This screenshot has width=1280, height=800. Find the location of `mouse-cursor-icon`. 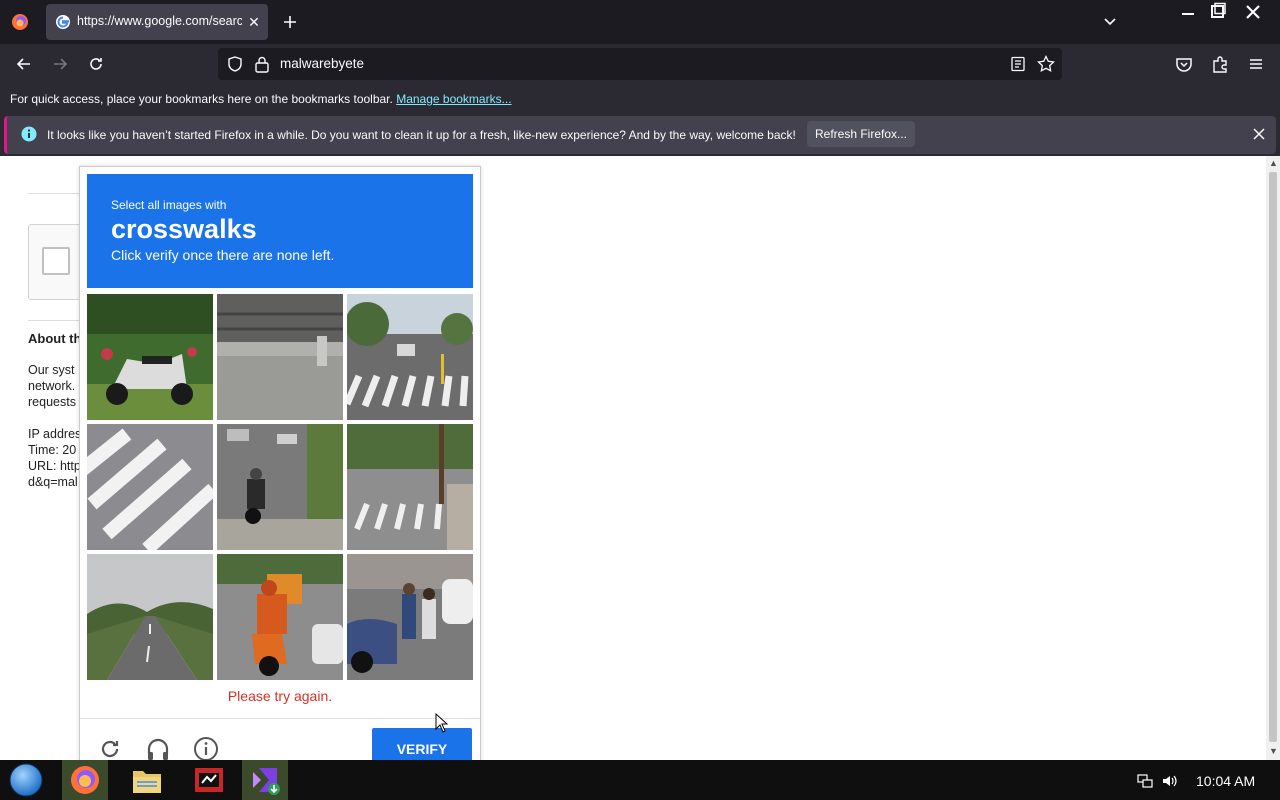

mouse-cursor-icon is located at coordinates (442, 723).